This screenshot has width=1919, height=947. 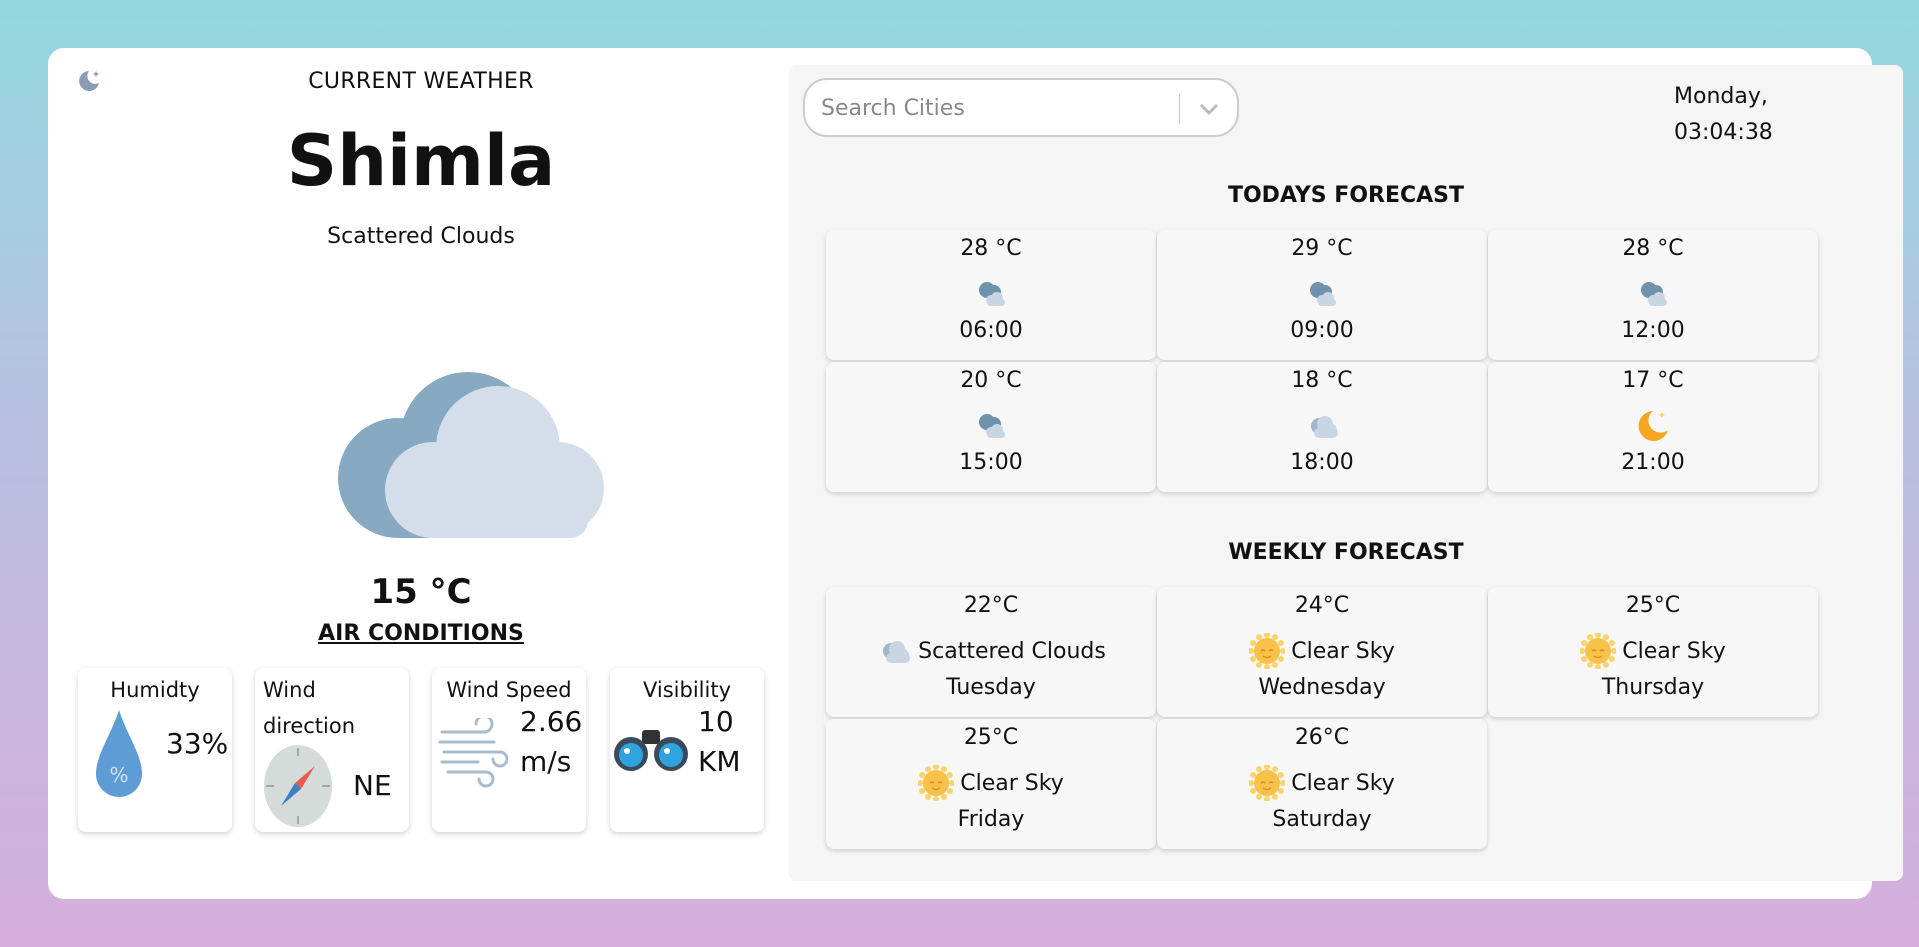 What do you see at coordinates (686, 690) in the screenshot?
I see `visibility-label: Visibility` at bounding box center [686, 690].